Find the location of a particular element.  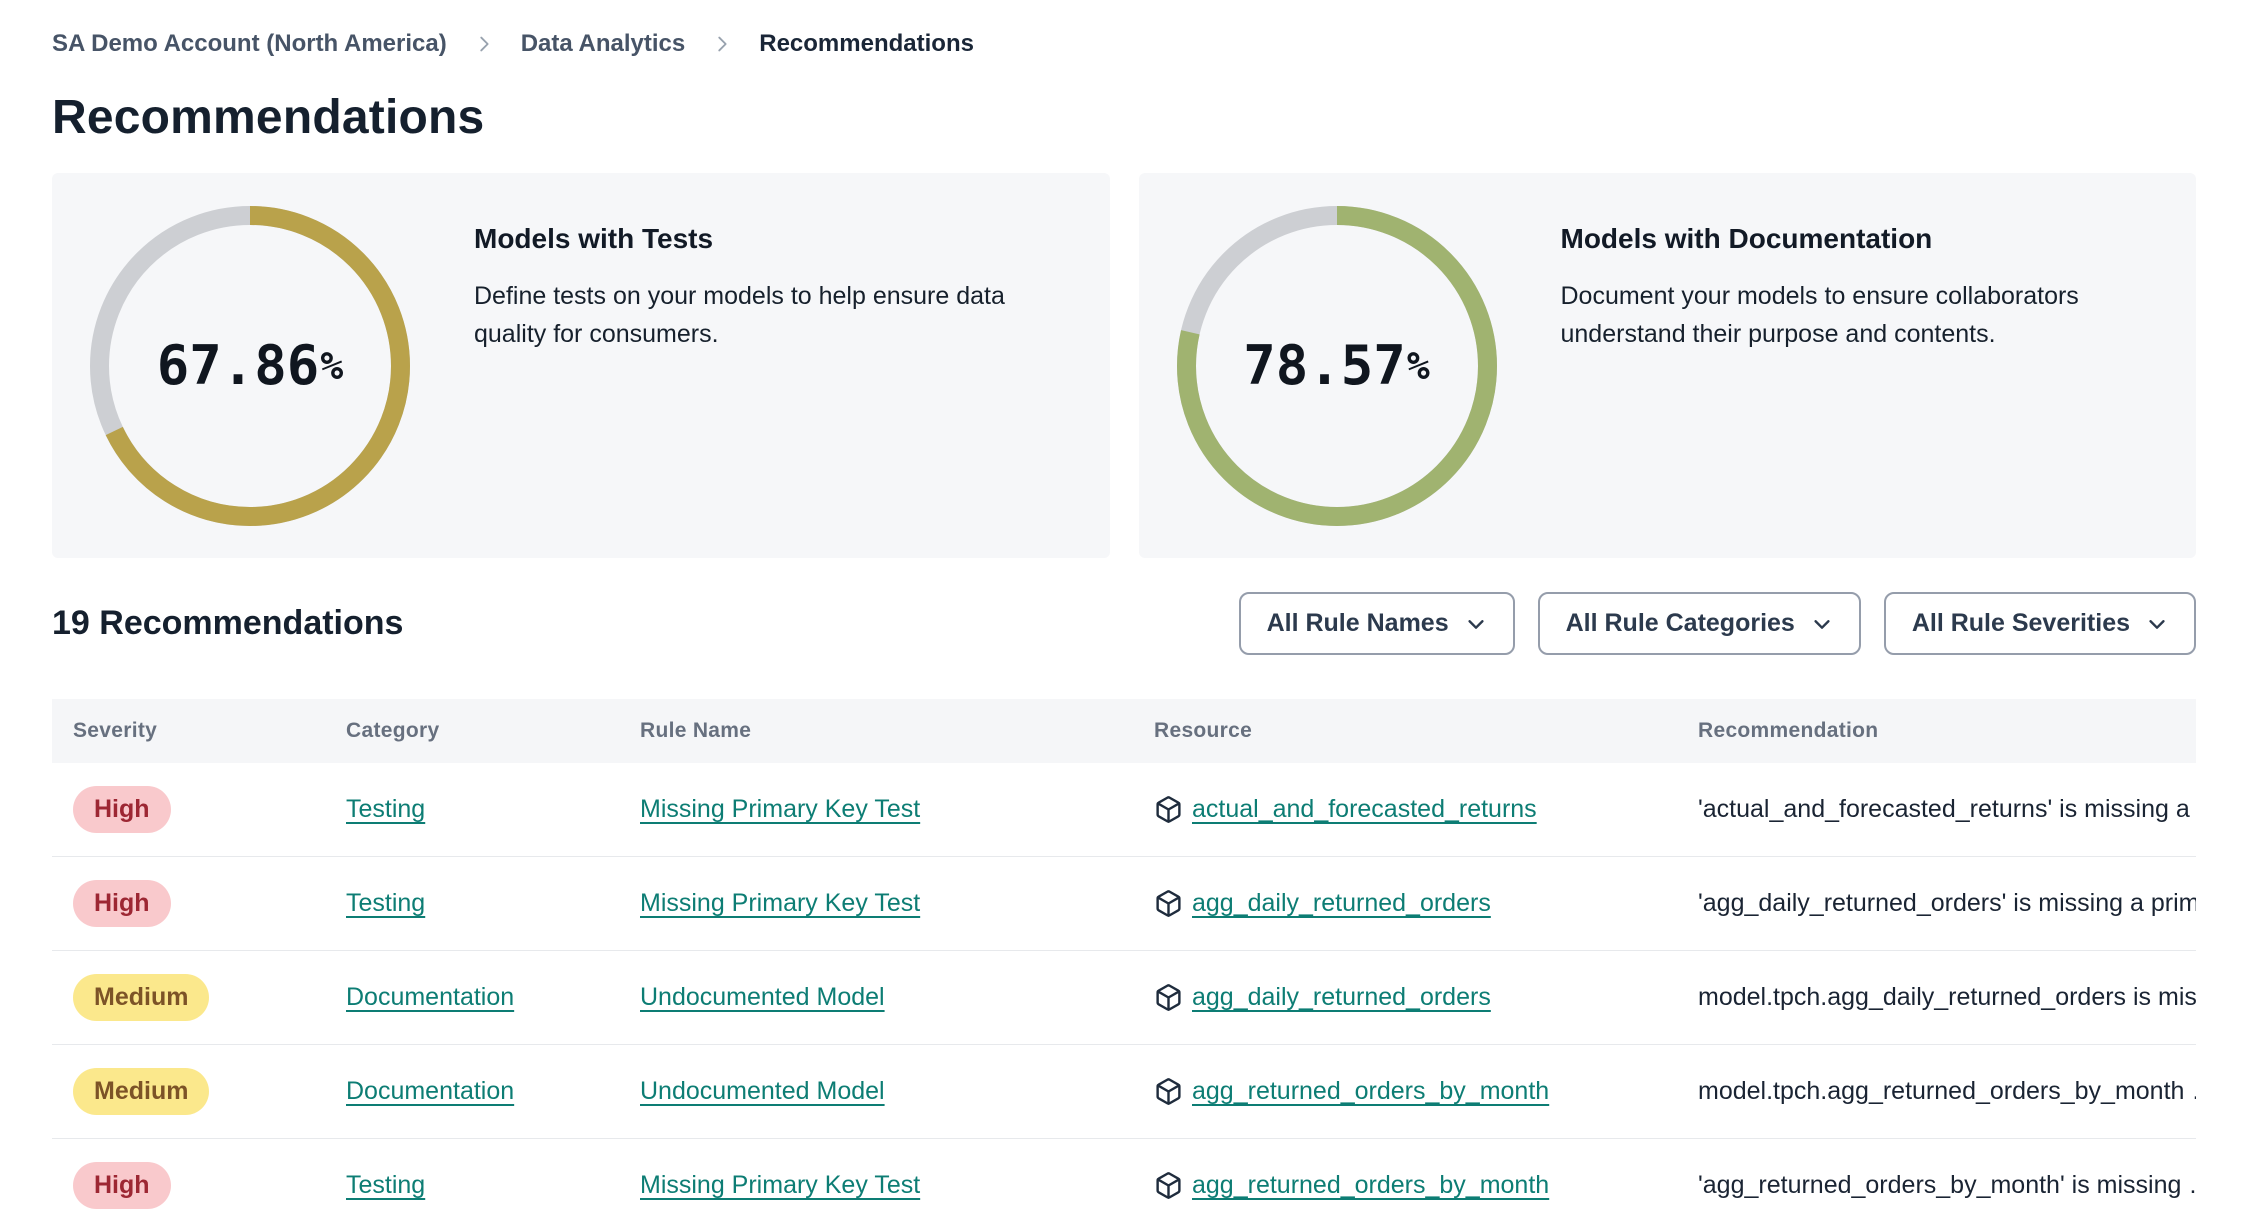

filter-label: All Rule Severities is located at coordinates (2020, 623).